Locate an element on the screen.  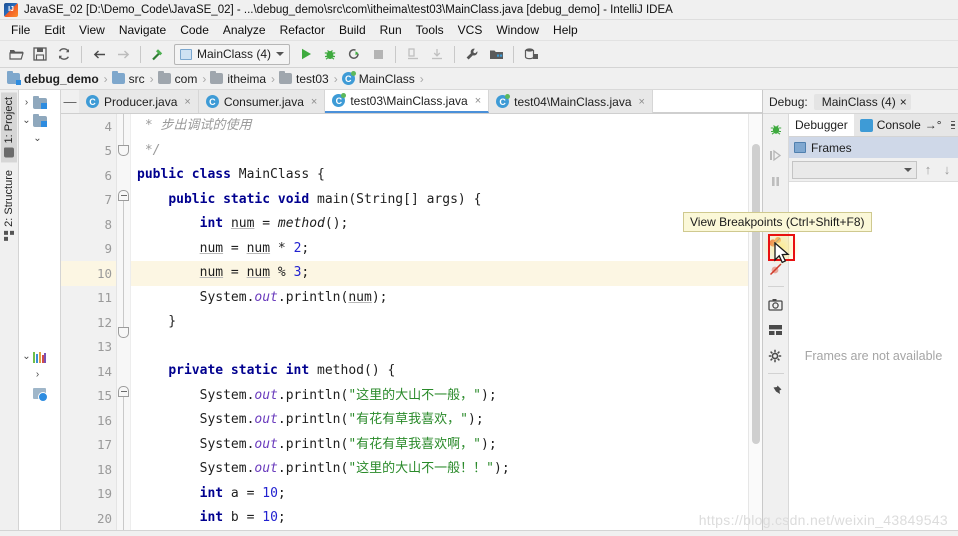
sidebar-item-structure: 2: Structure is located at coordinates (9, 205).